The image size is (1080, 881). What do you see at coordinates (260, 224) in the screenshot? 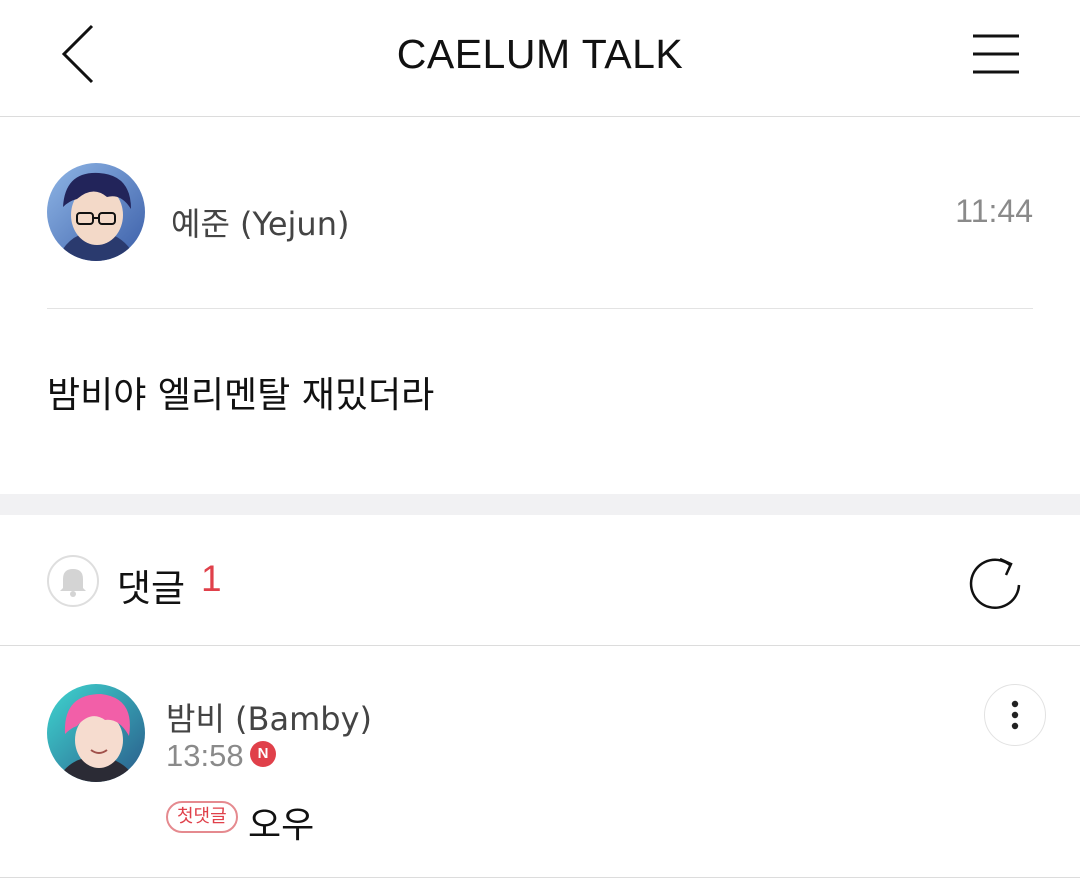
I see `post-author: 예준 (Yejun)` at bounding box center [260, 224].